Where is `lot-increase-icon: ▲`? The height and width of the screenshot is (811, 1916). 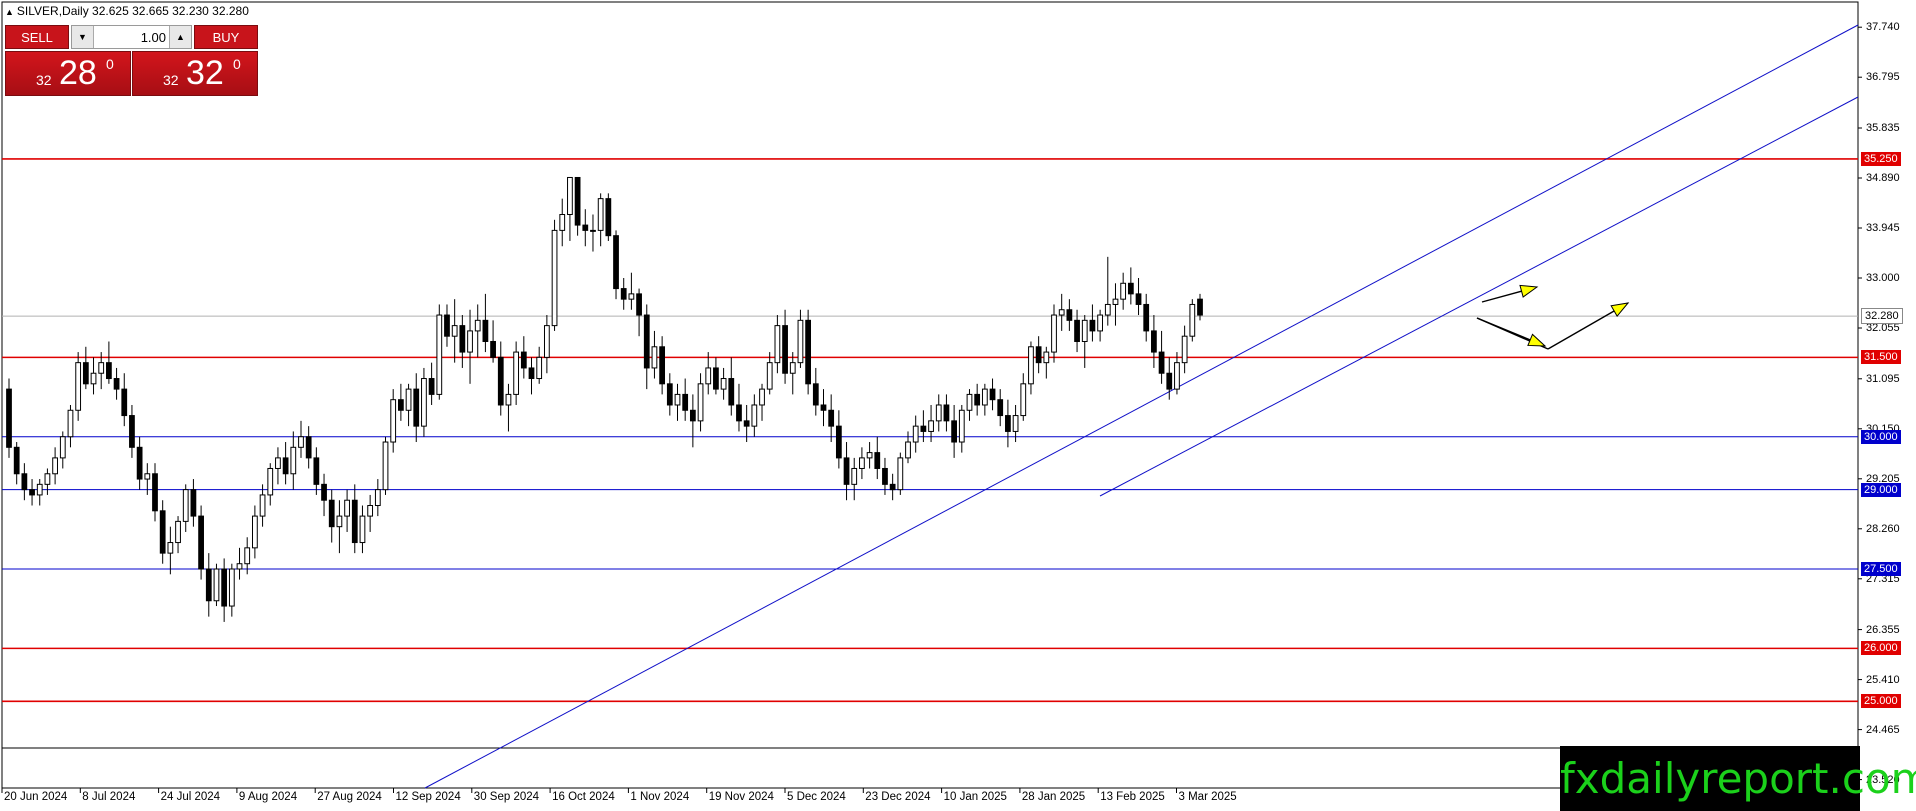 lot-increase-icon: ▲ is located at coordinates (180, 37).